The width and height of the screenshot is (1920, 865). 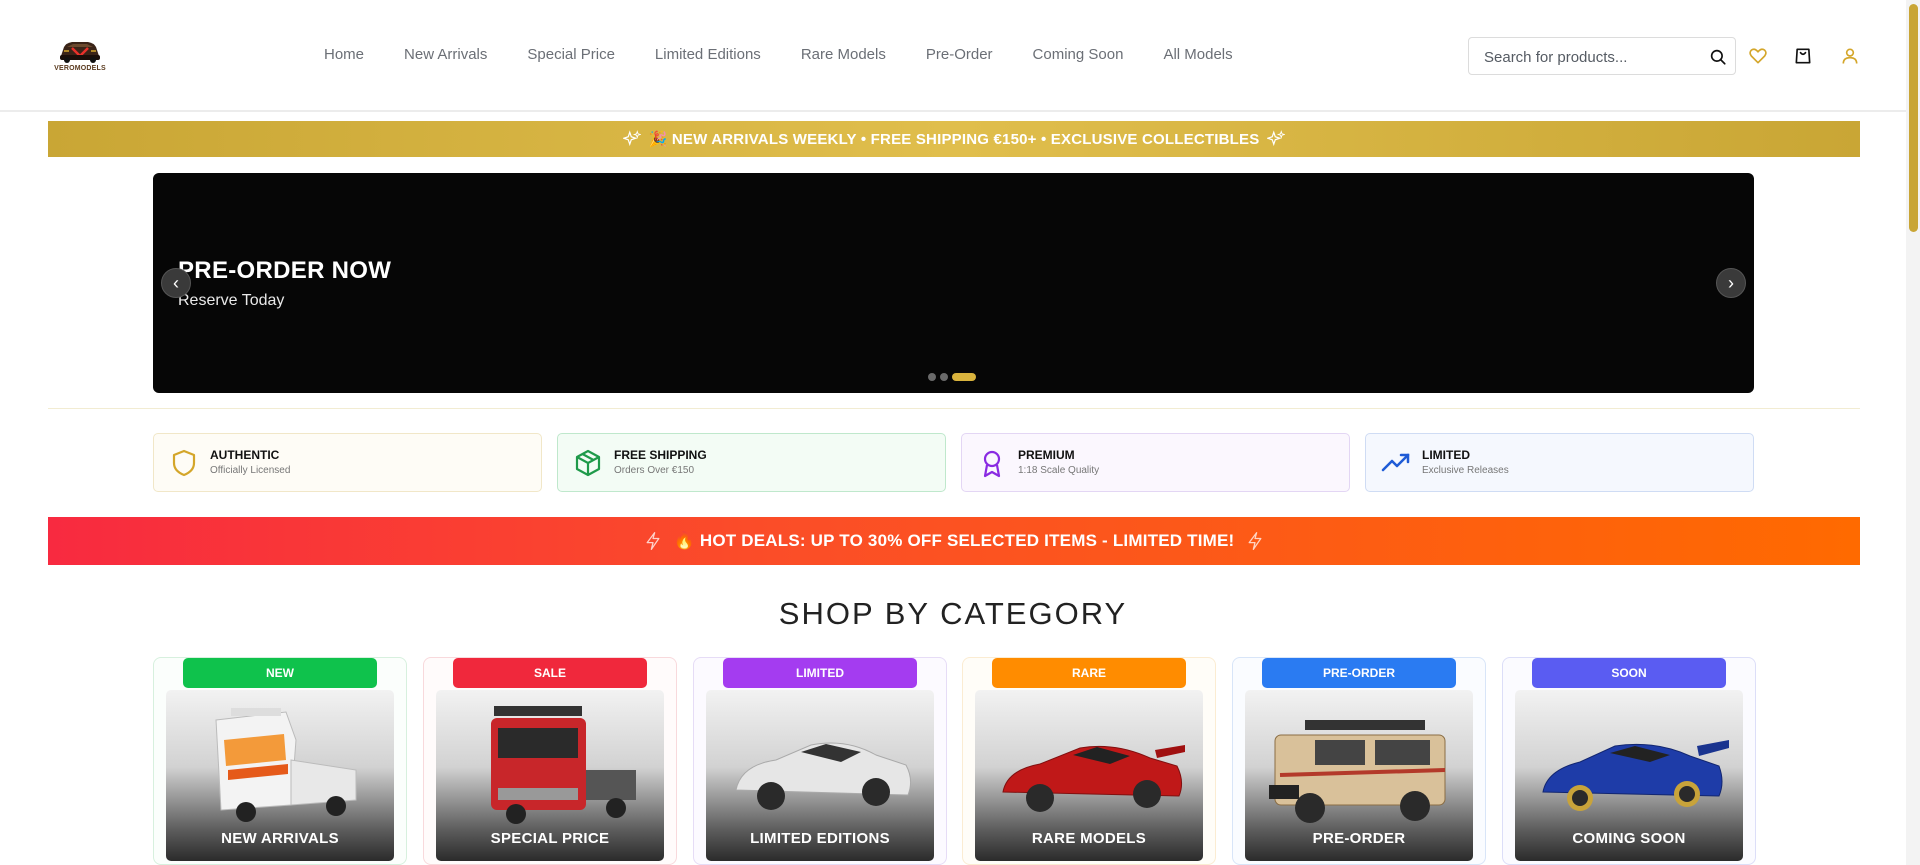 I want to click on nav-rare-models: Rare Models, so click(x=843, y=55).